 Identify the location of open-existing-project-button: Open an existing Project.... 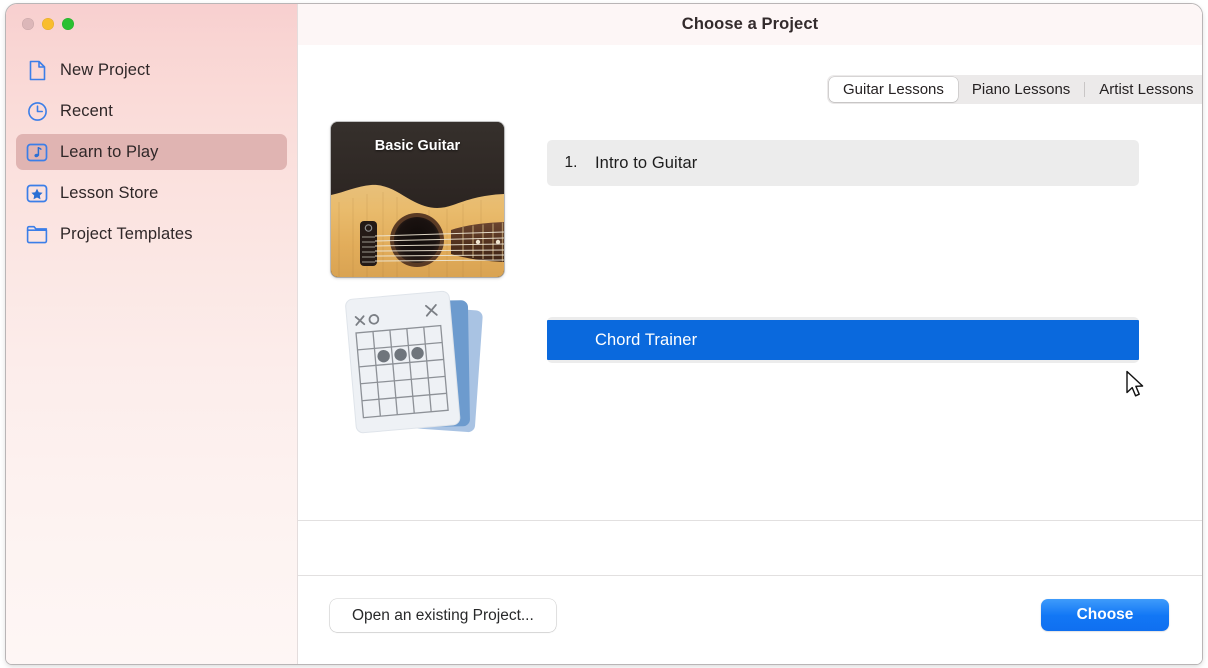
(443, 615).